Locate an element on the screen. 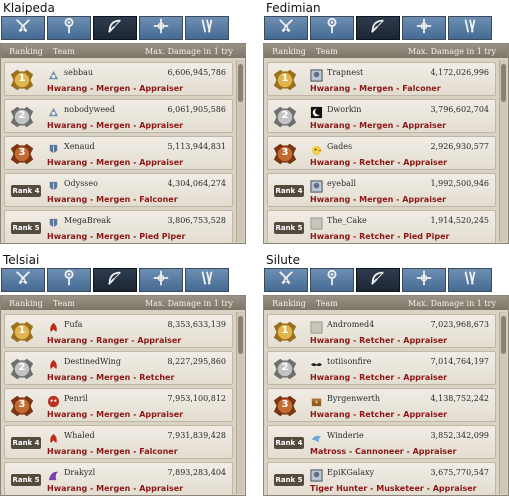 The width and height of the screenshot is (509, 499). max-damage-value: 6,061,905,586 is located at coordinates (196, 109).